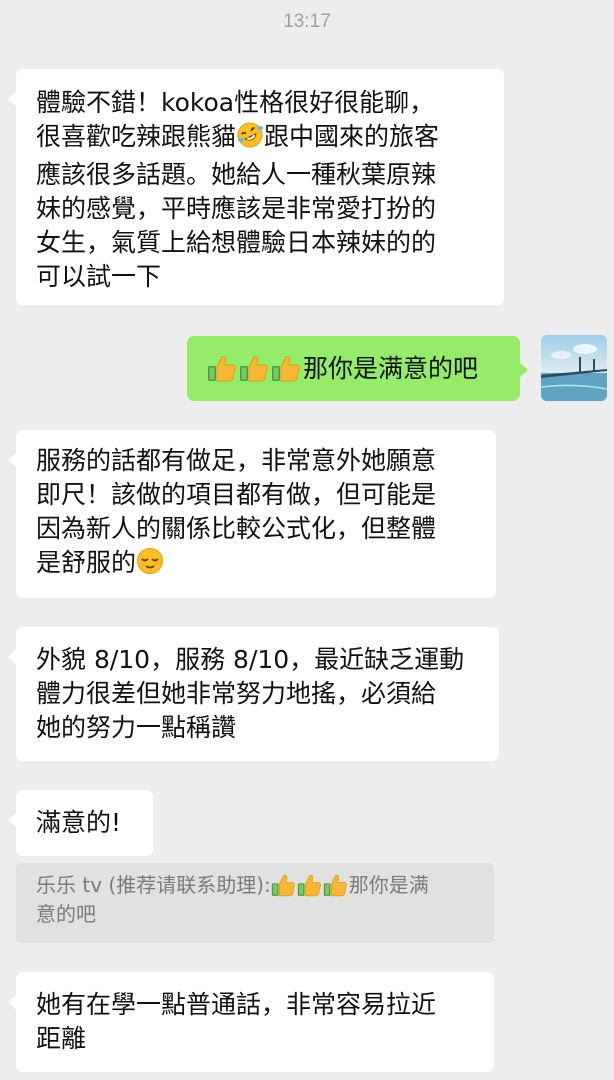 This screenshot has height=1080, width=614. What do you see at coordinates (66, 914) in the screenshot?
I see `quote-text-line2: 意的吧` at bounding box center [66, 914].